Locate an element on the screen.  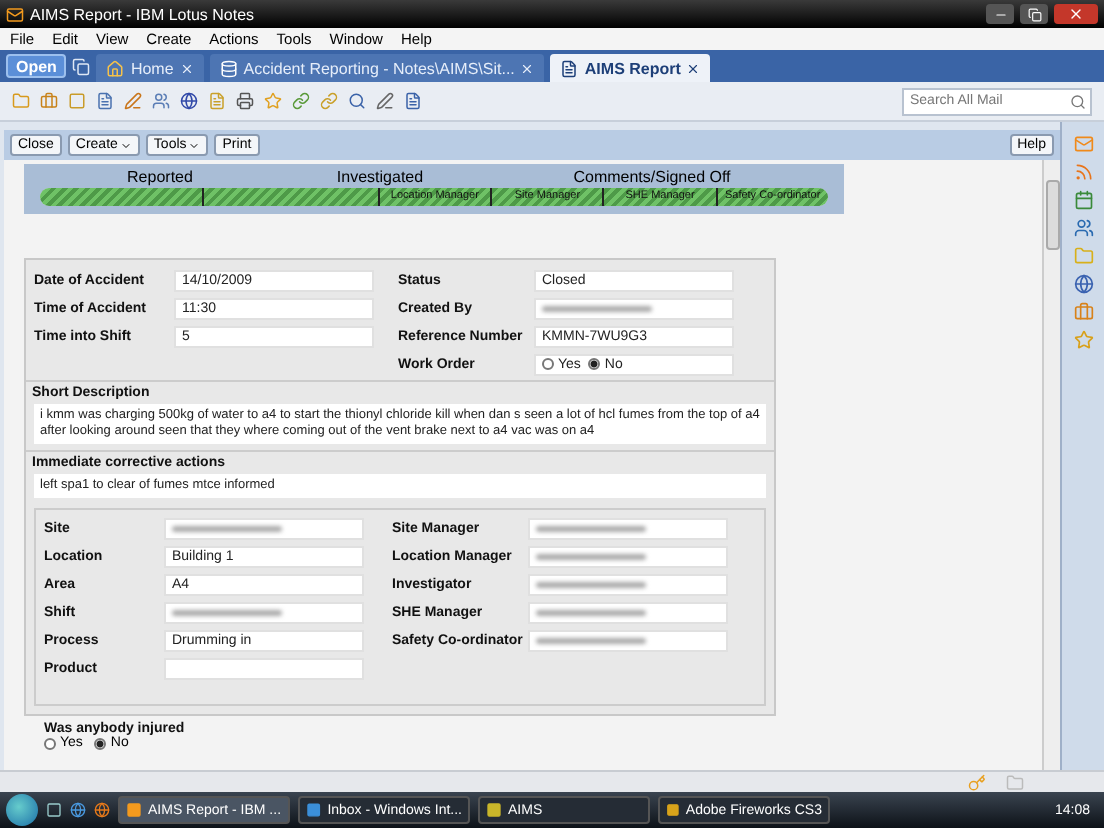
window-title: AIMS Report - IBM Lotus Notes is located at coordinates (143, 14).